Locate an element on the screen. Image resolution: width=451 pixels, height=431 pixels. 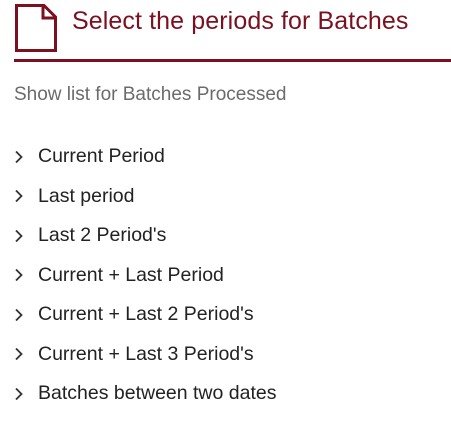
page-header: Select the periods for Batches is located at coordinates (232, 31).